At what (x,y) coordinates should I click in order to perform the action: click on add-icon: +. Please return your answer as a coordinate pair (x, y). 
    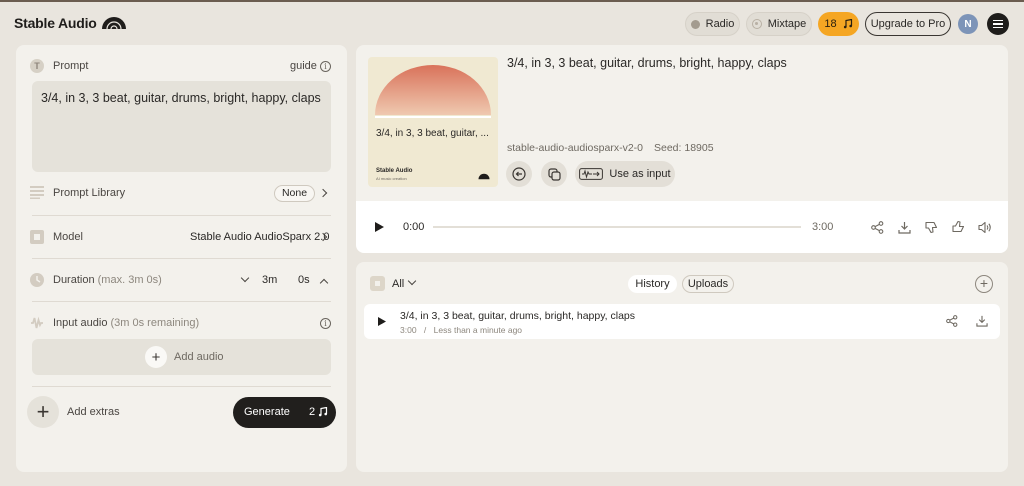
    Looking at the image, I should click on (984, 284).